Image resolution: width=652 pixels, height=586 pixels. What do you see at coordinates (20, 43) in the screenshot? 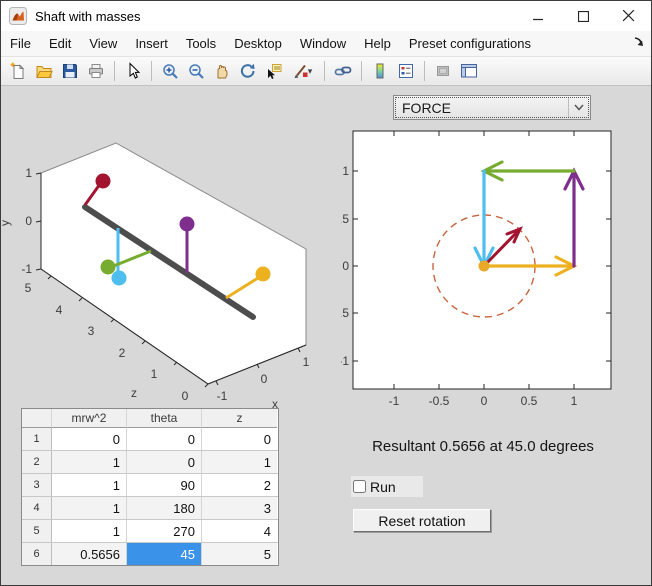
I see `menu-file: File` at bounding box center [20, 43].